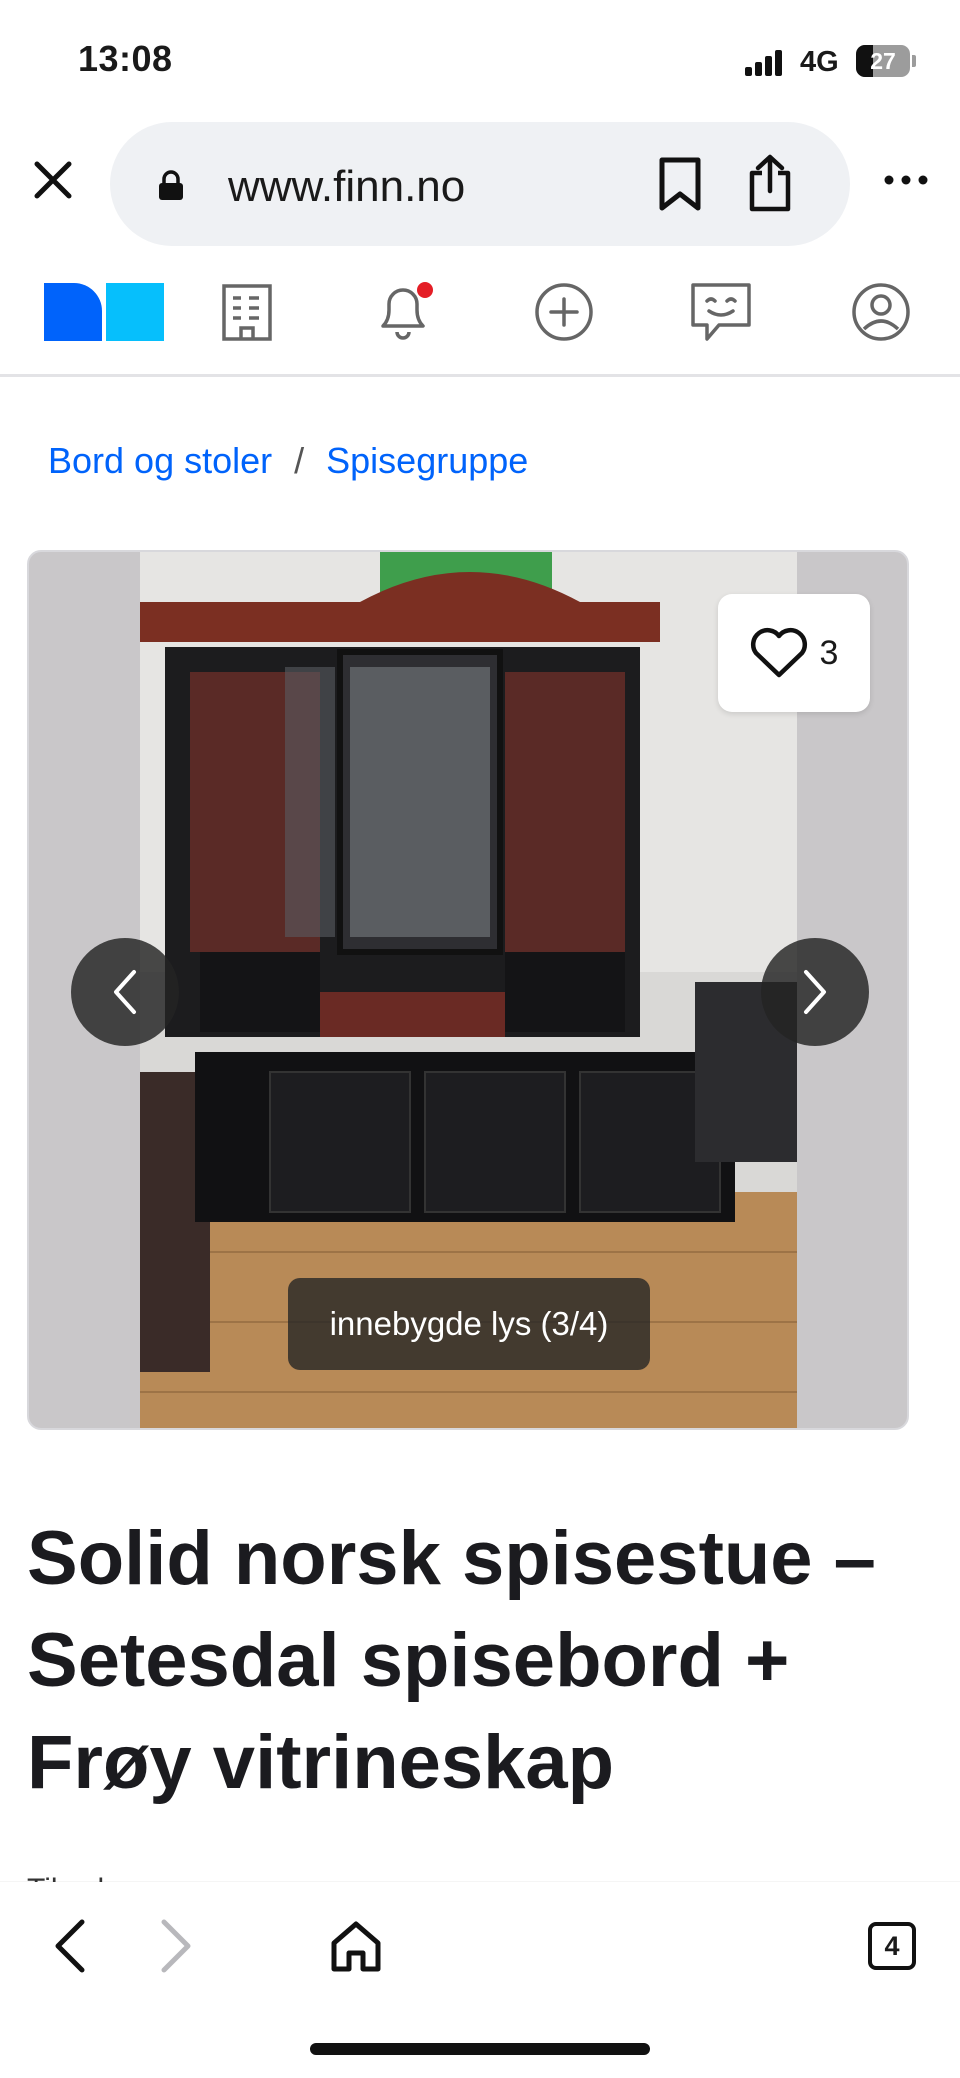 The width and height of the screenshot is (960, 2078). Describe the element at coordinates (480, 57) in the screenshot. I see `status-bar: 13:08 4G 27` at that location.